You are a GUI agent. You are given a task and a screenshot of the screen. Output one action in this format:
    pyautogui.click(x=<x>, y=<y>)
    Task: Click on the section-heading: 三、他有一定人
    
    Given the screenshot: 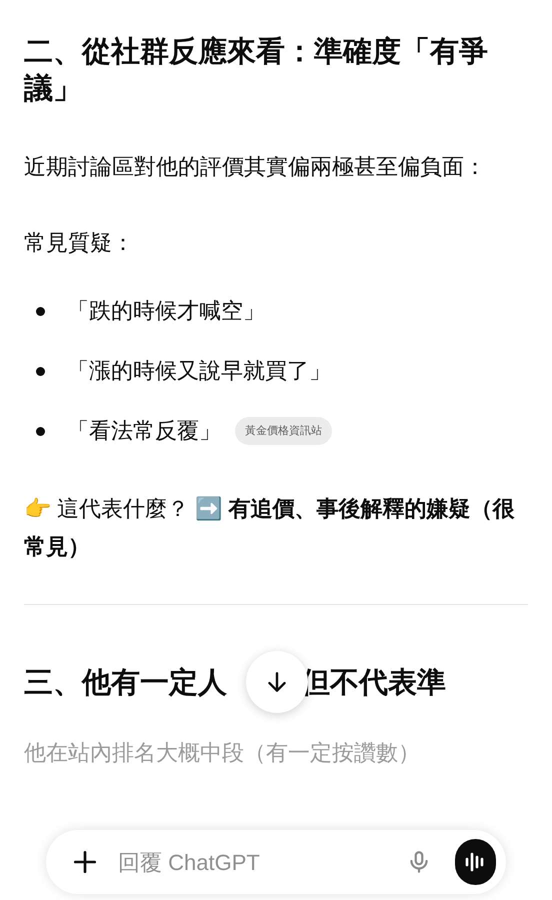 What is the action you would take?
    pyautogui.click(x=125, y=683)
    